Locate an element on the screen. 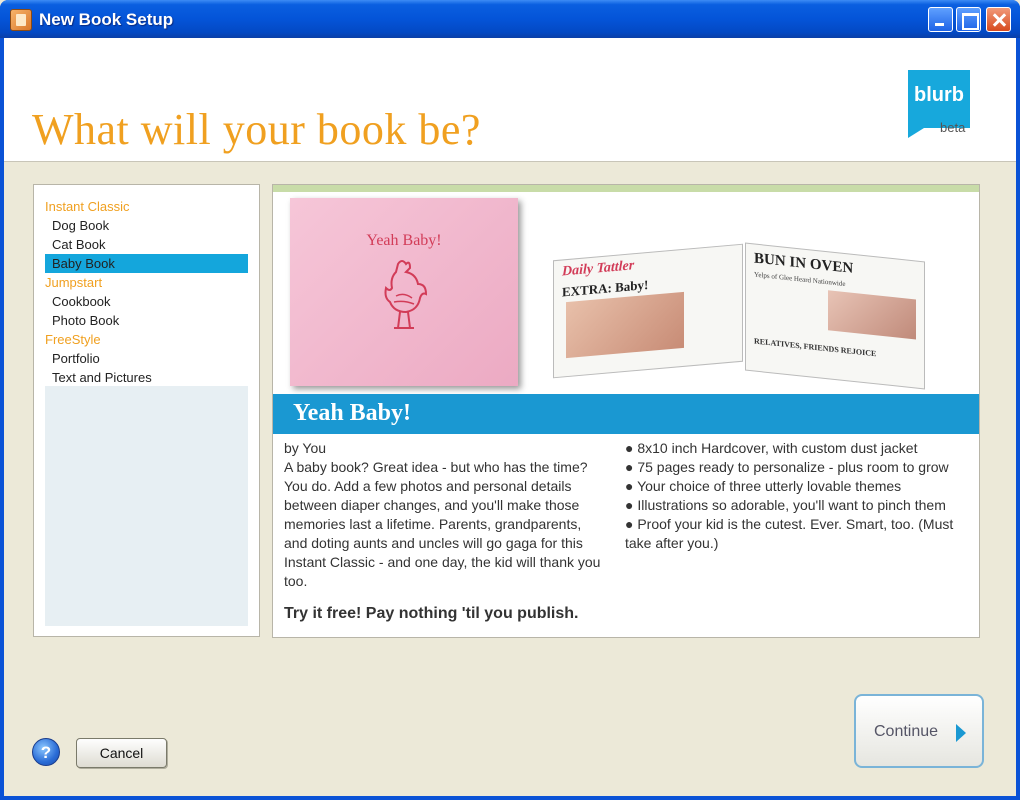 The width and height of the screenshot is (1020, 800). help-icon: ? is located at coordinates (46, 752).